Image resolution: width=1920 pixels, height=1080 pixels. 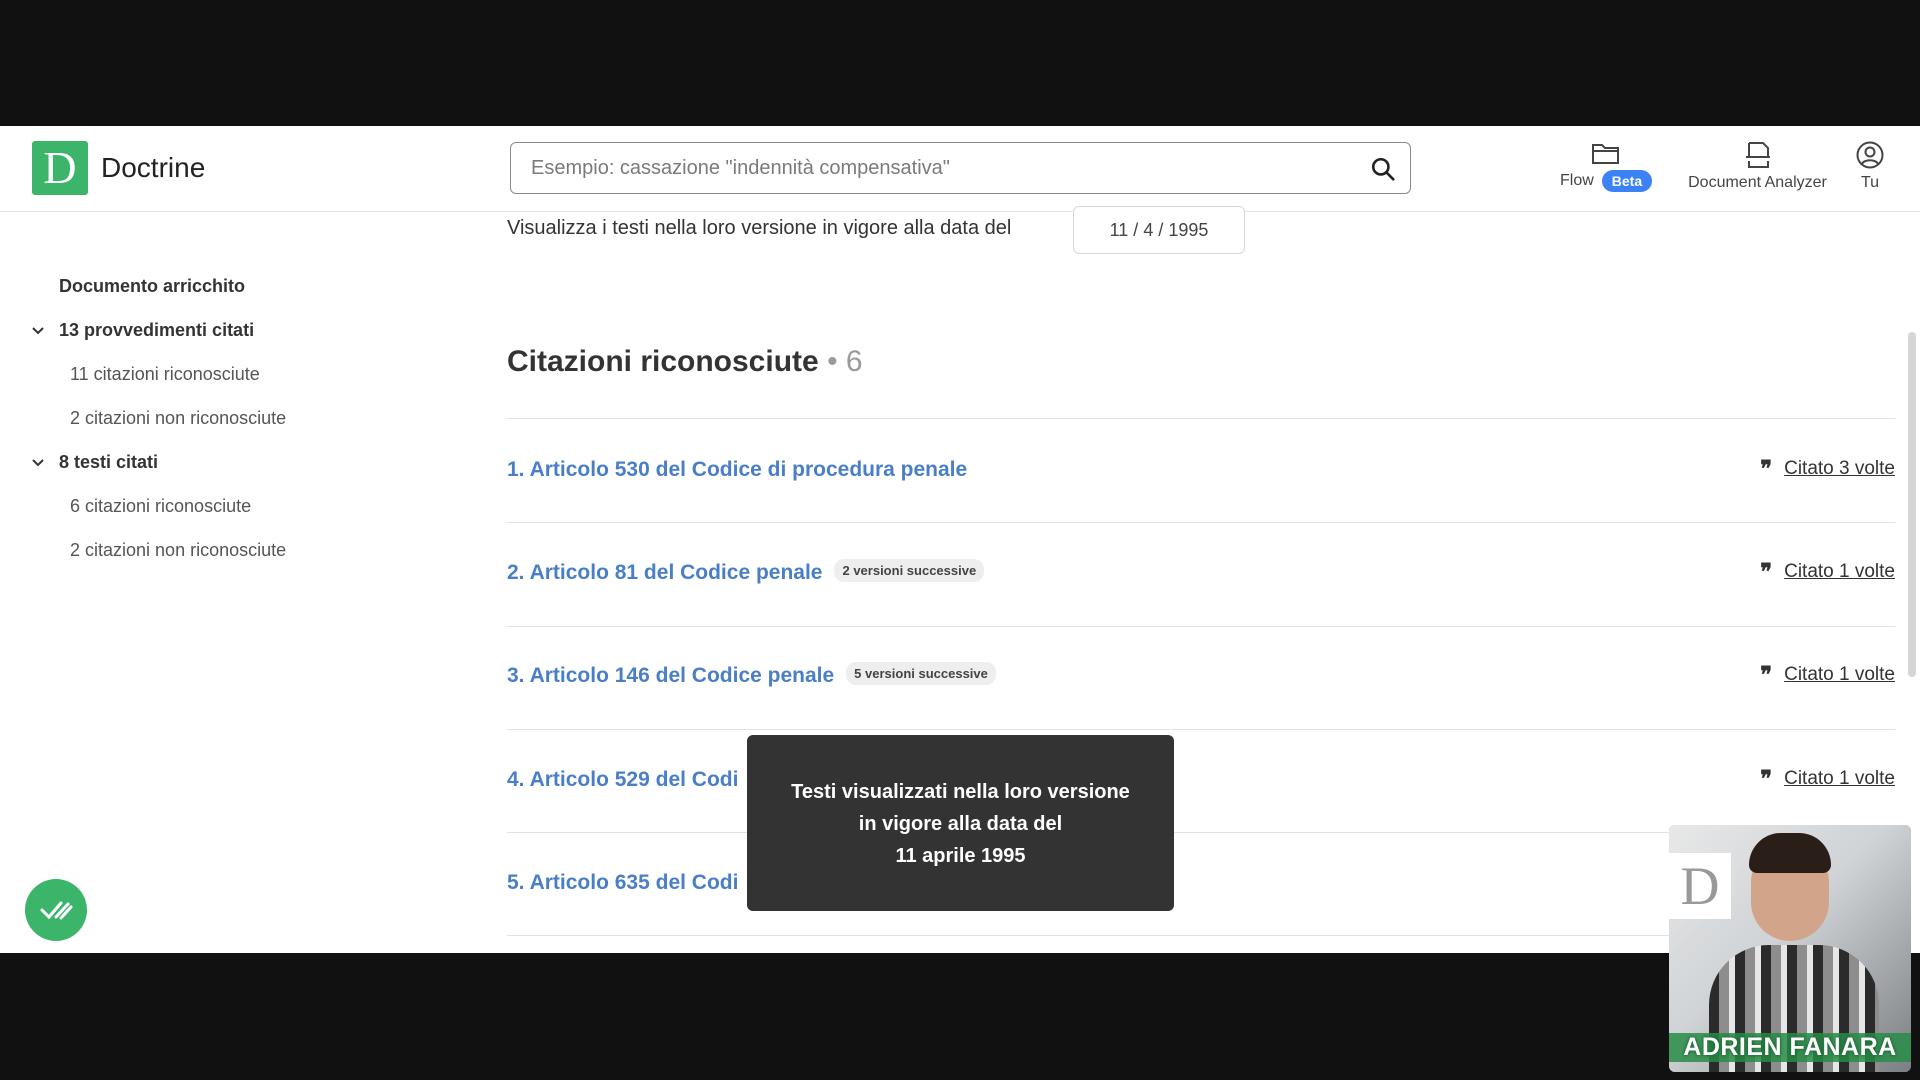 What do you see at coordinates (921, 673) in the screenshot?
I see `versions-badge: 5 versioni successive` at bounding box center [921, 673].